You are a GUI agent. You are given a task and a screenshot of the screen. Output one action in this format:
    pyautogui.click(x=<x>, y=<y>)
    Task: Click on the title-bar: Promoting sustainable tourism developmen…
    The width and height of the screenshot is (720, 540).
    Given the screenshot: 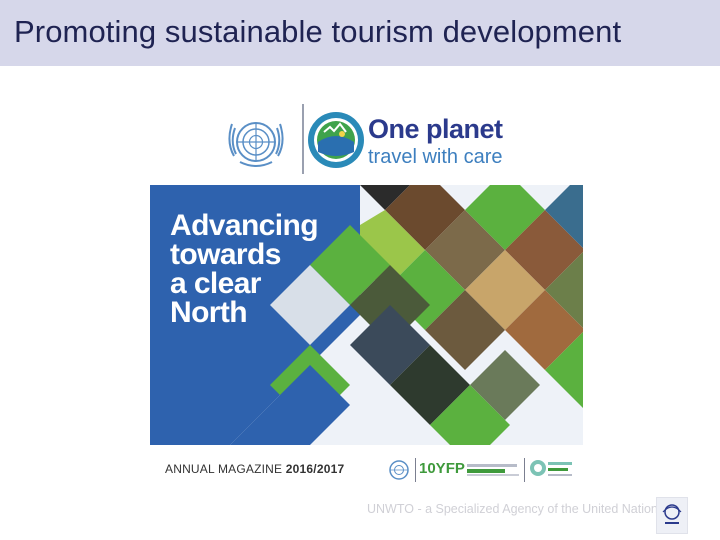 What is the action you would take?
    pyautogui.click(x=360, y=33)
    